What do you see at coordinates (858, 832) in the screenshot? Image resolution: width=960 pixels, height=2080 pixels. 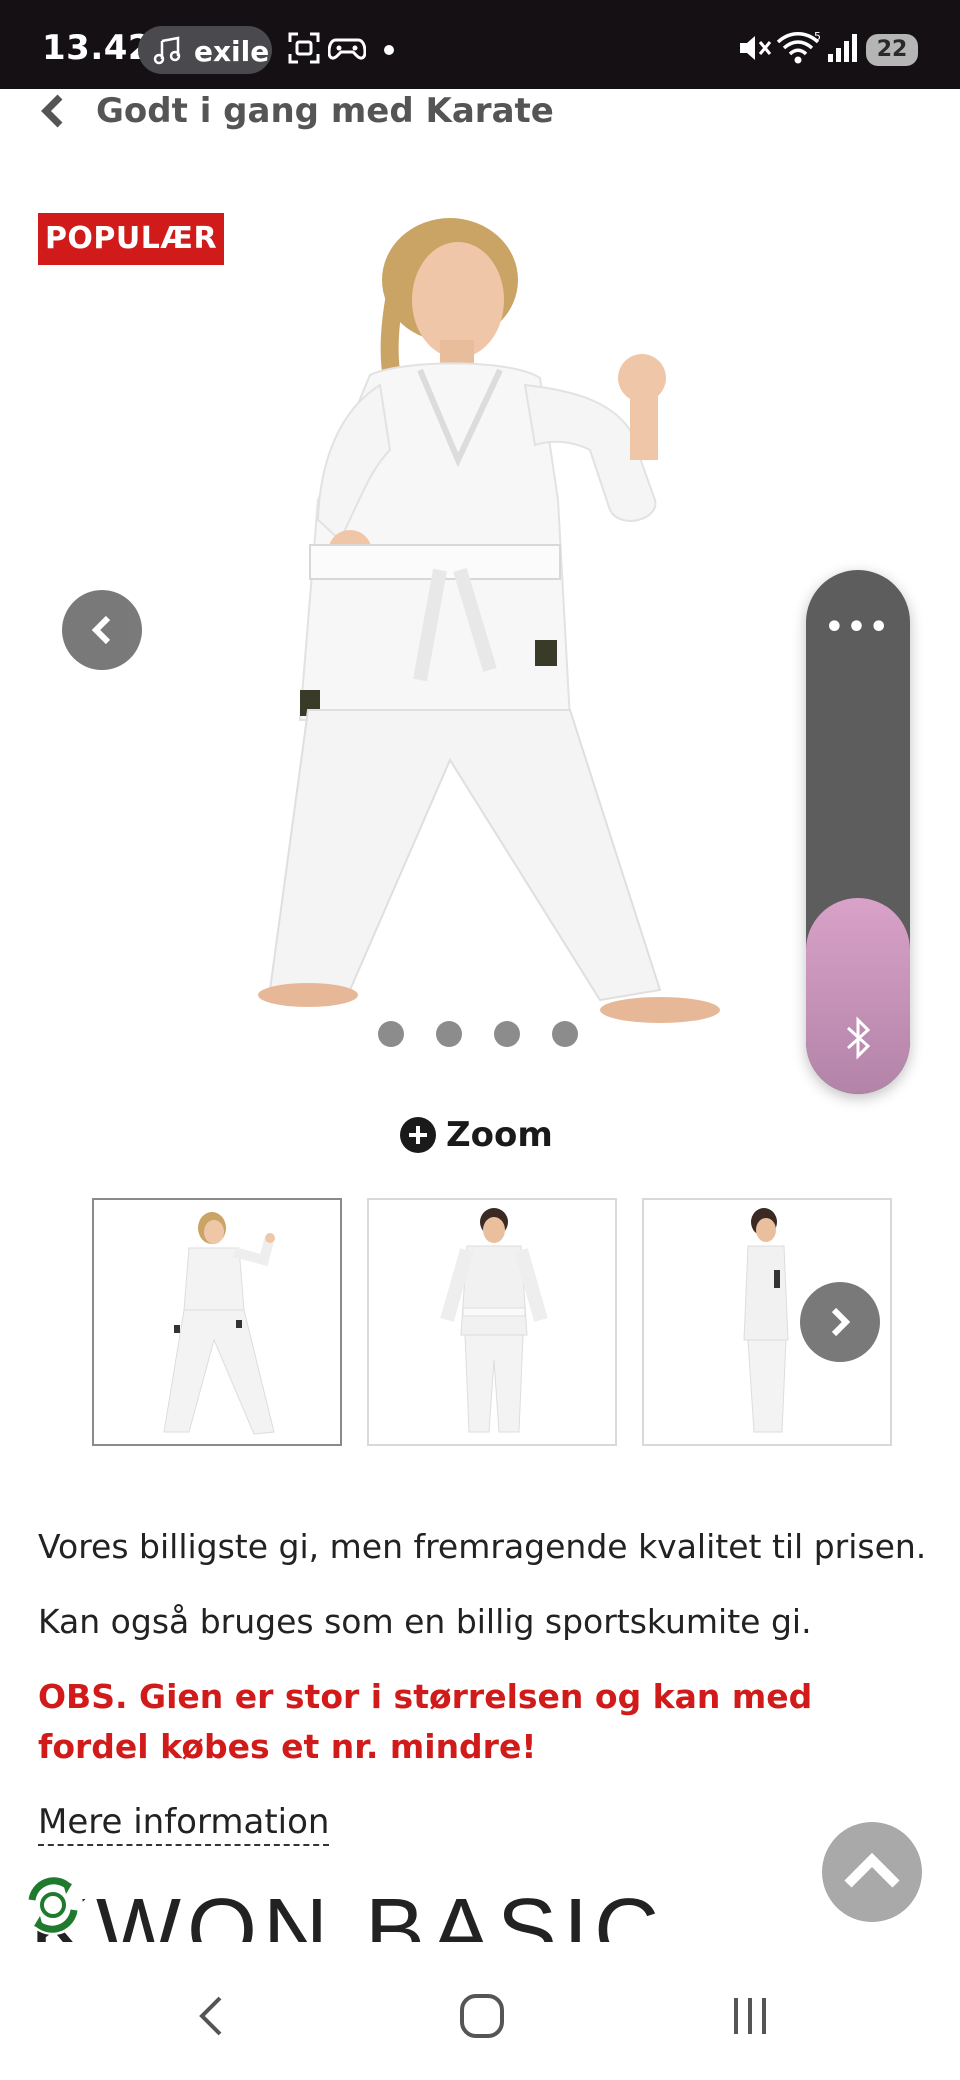 I see `floating-side-panel: •••` at bounding box center [858, 832].